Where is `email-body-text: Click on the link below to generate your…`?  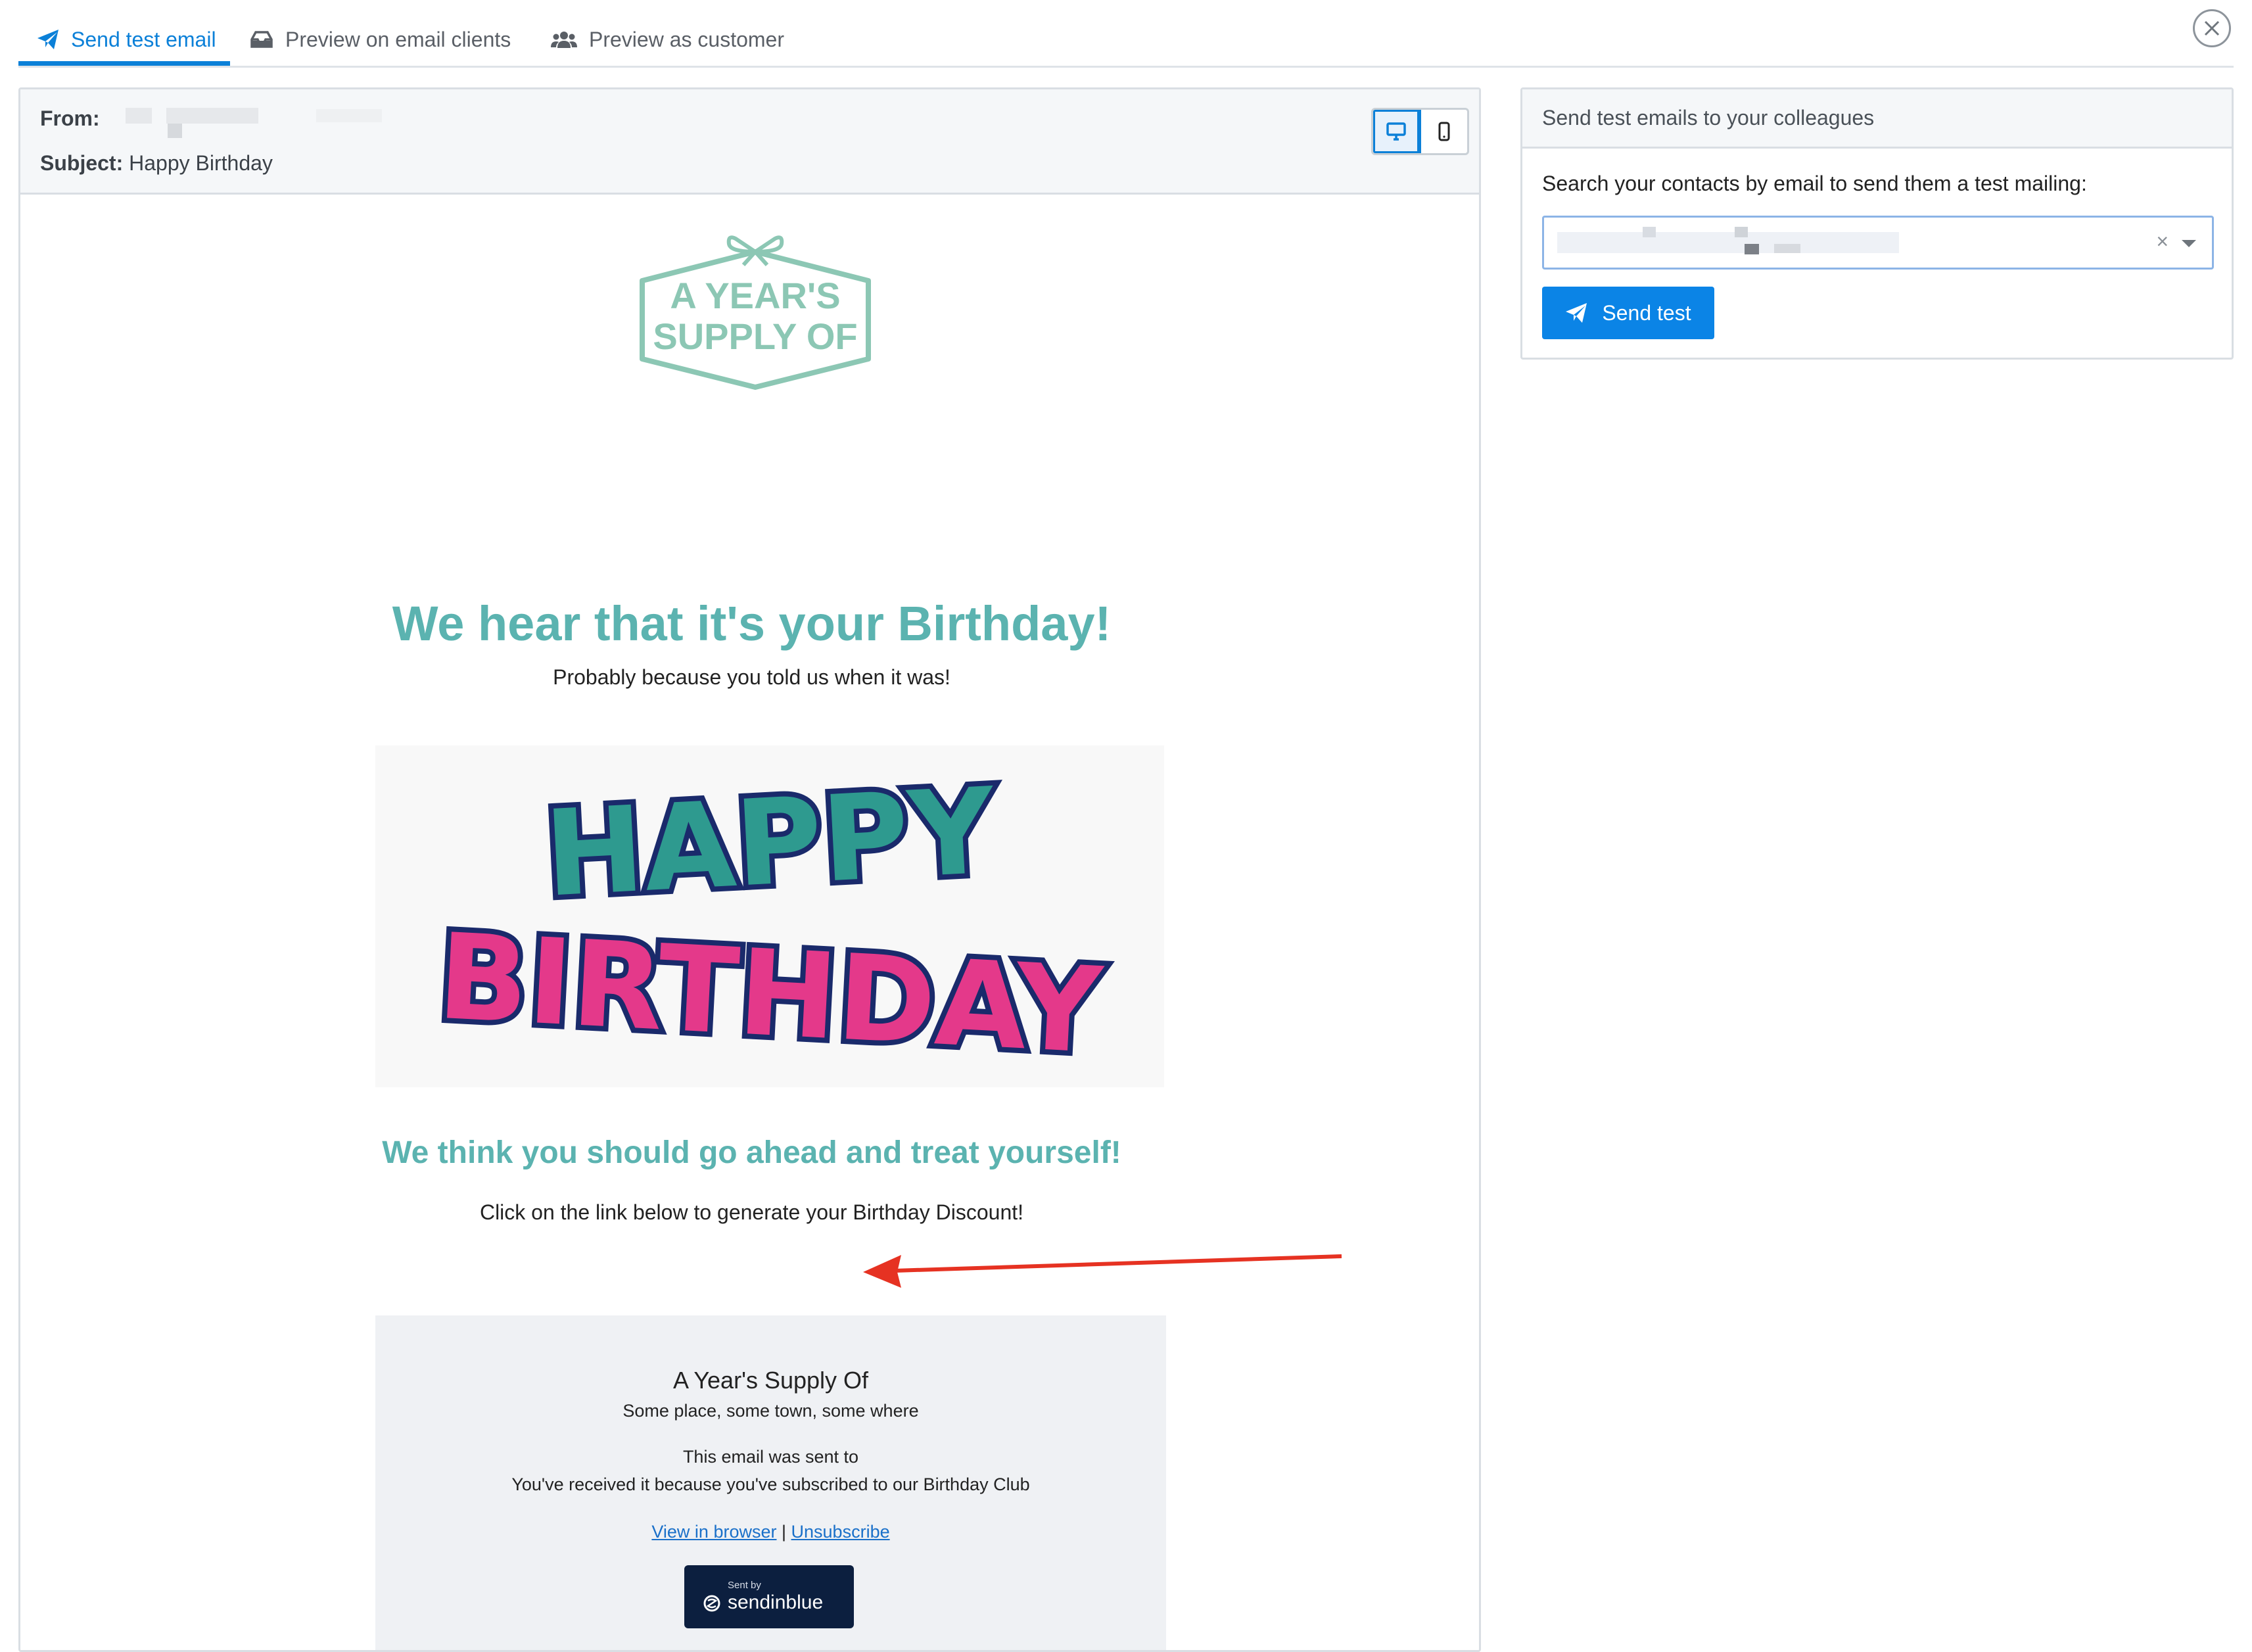 email-body-text: Click on the link below to generate your… is located at coordinates (751, 1212).